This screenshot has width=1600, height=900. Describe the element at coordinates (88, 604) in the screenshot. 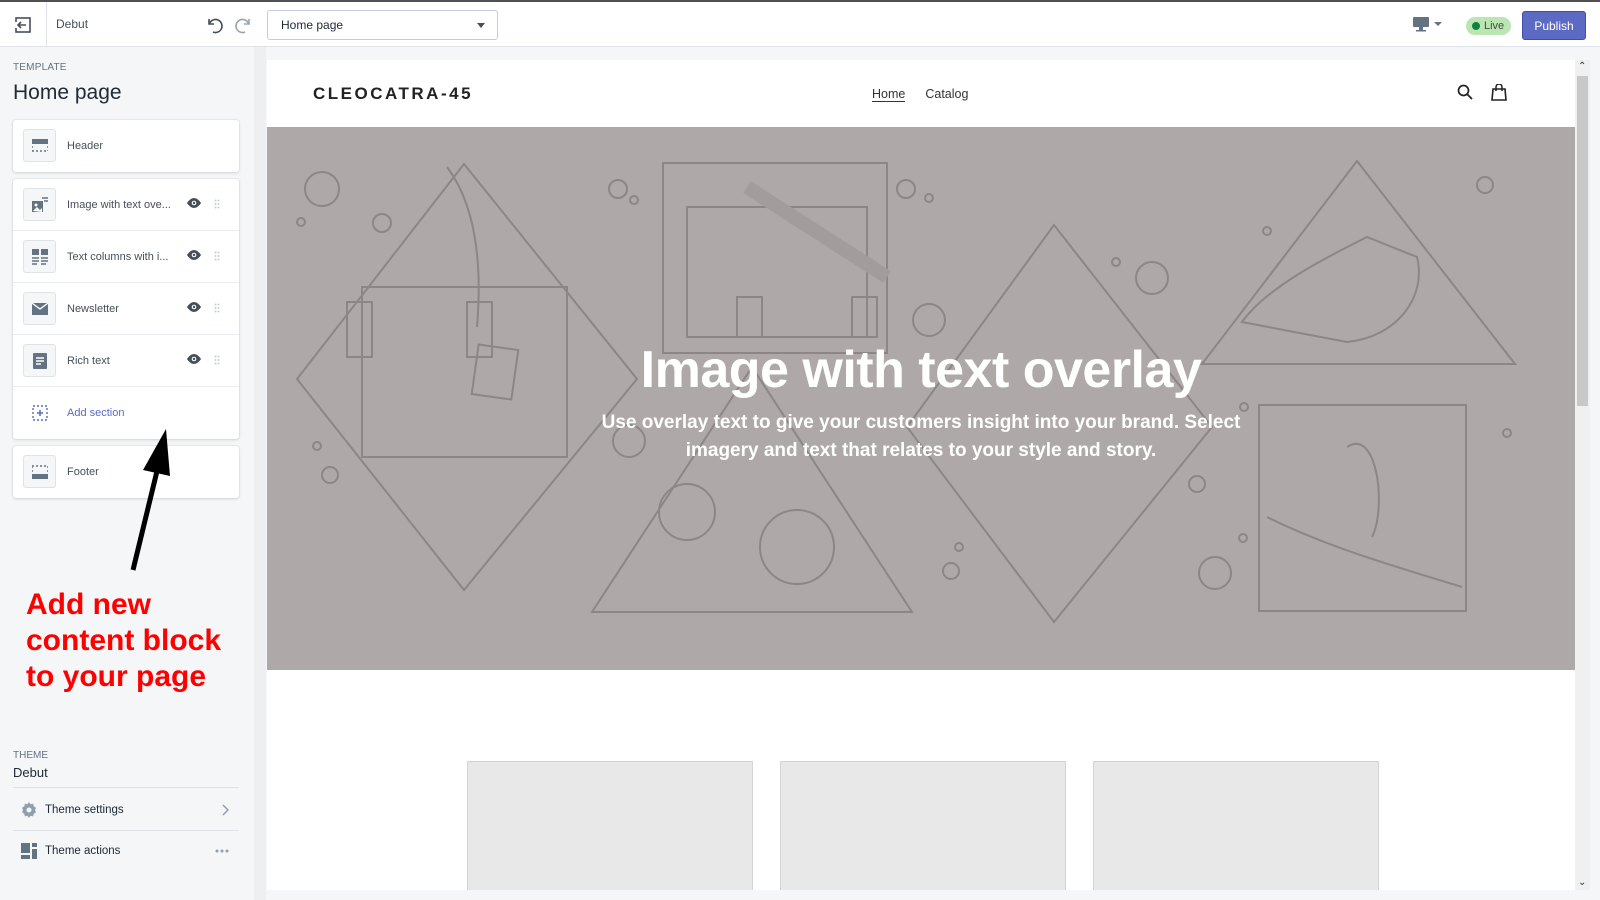

I see `annotation-line: Add new` at that location.